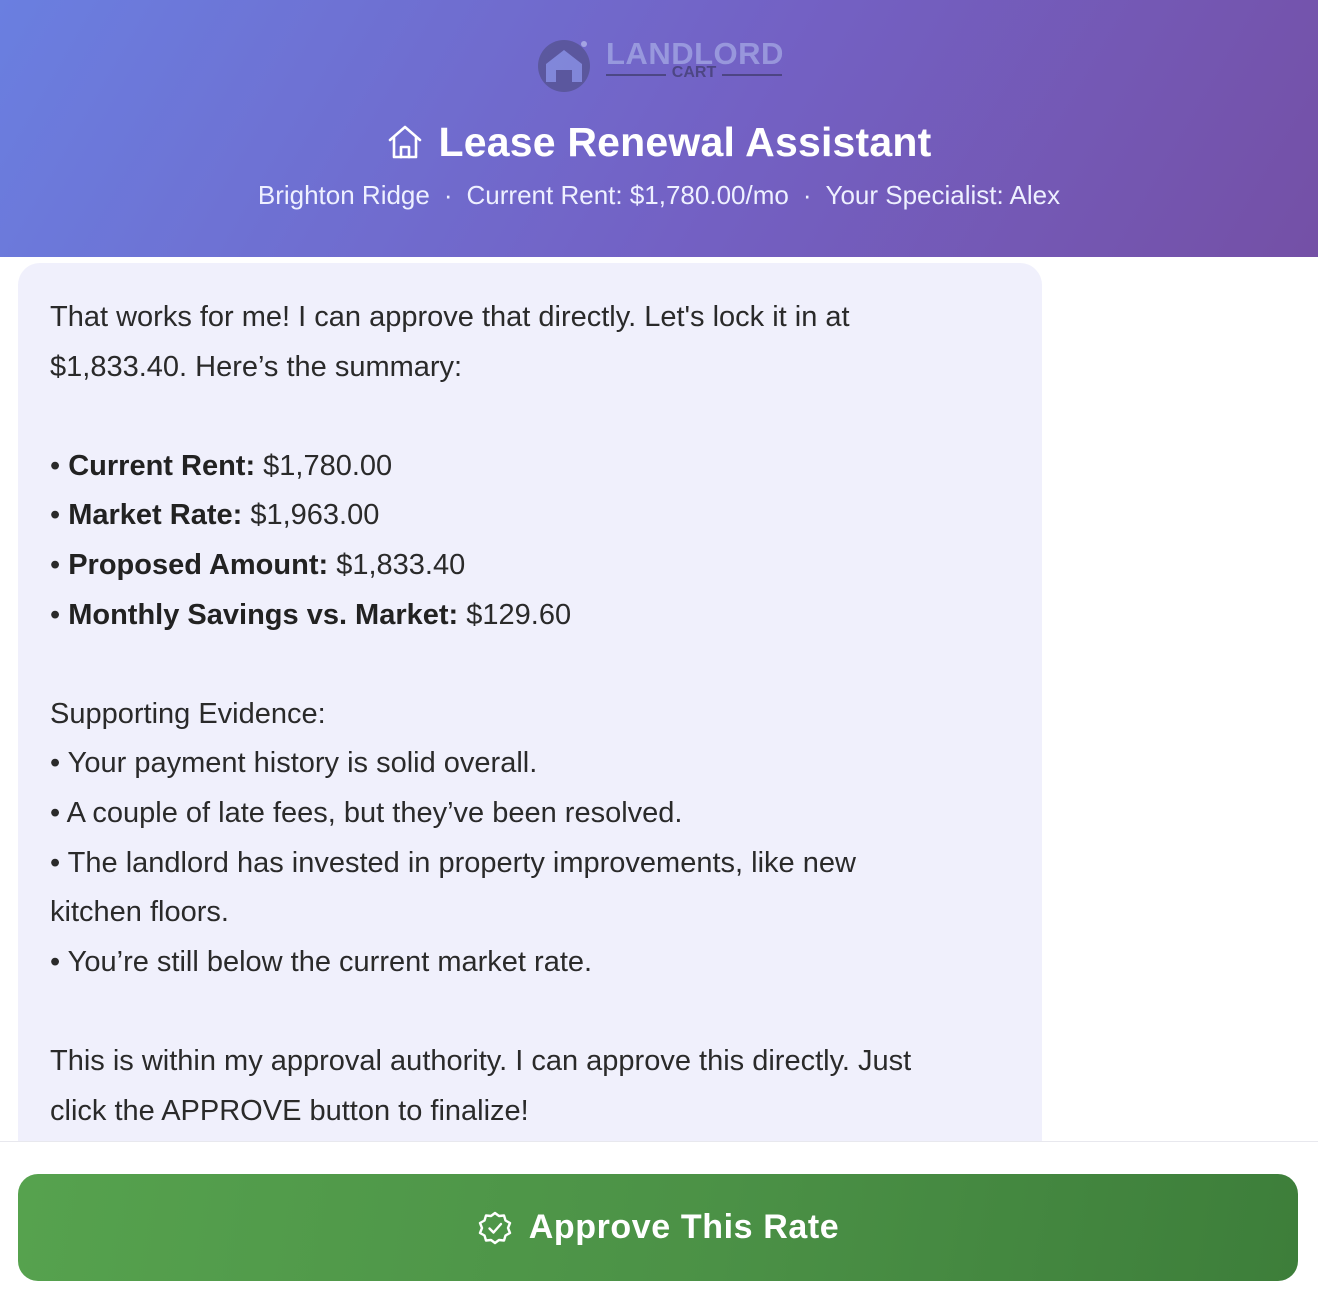 The image size is (1318, 1314). I want to click on check-badge-icon, so click(495, 1228).